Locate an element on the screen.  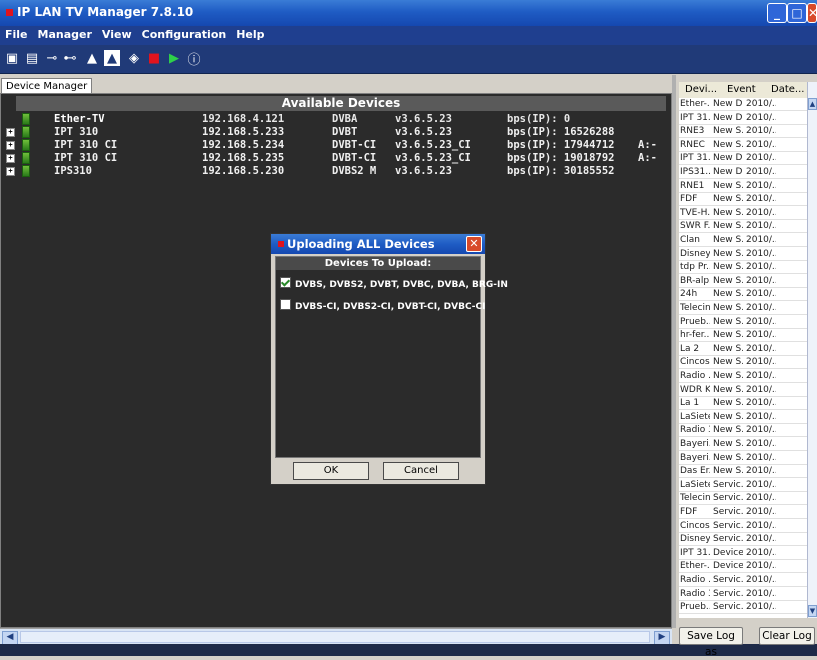
upload-all-icon: ▲ is located at coordinates (112, 58).